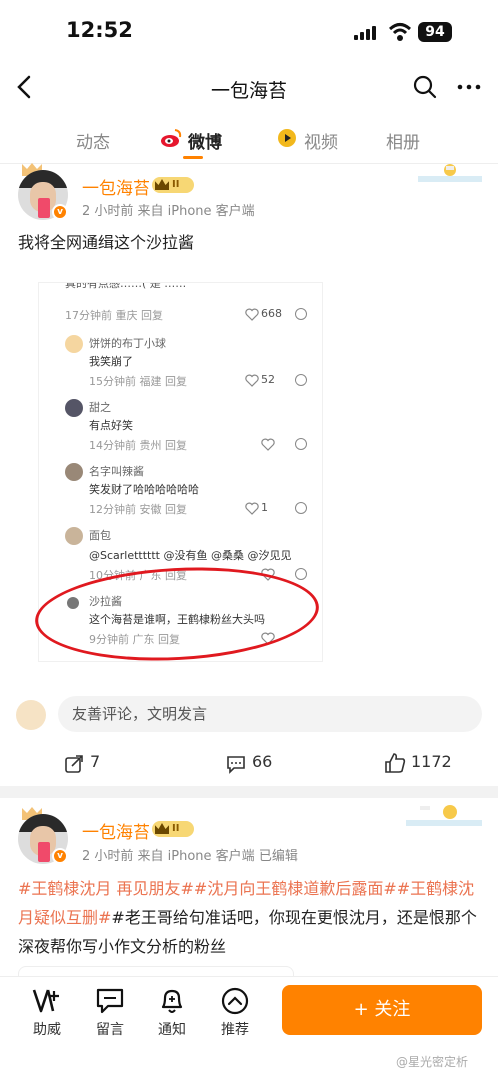  I want to click on tab-album: 相册, so click(403, 140).